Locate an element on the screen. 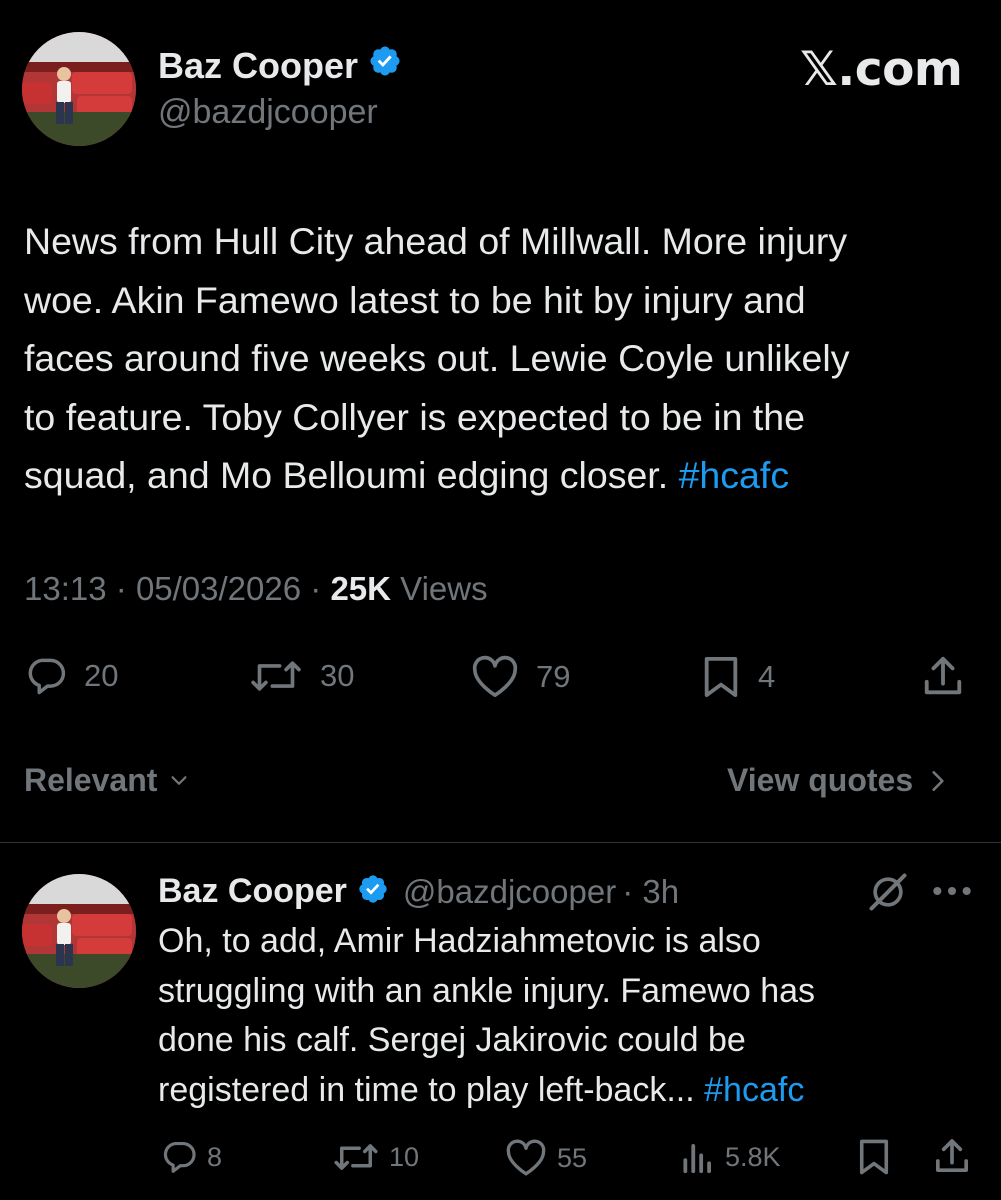 This screenshot has height=1200, width=1001. brand-logo: 𝕏.com is located at coordinates (881, 69).